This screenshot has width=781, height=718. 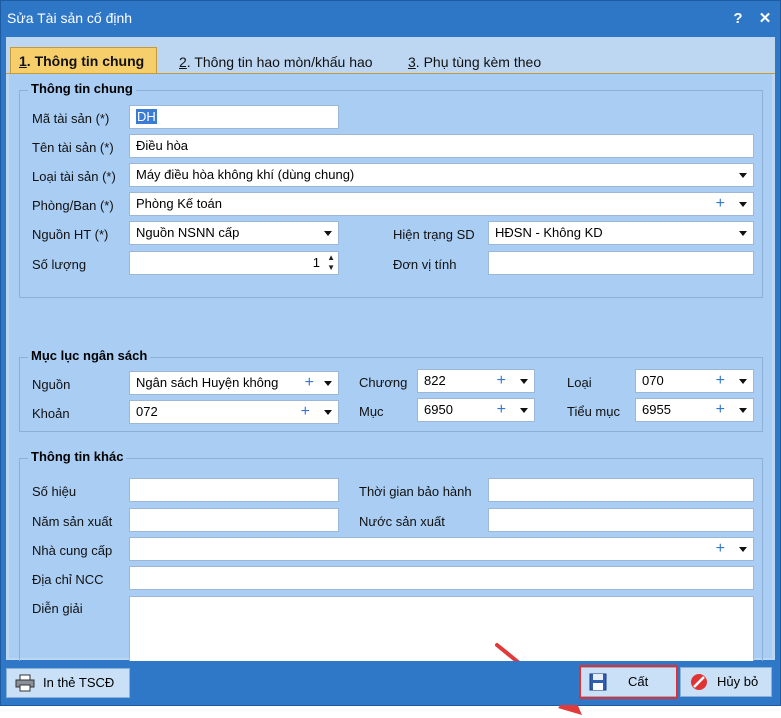 What do you see at coordinates (73, 147) in the screenshot?
I see `asset-name-label: Tên tài sản (*)` at bounding box center [73, 147].